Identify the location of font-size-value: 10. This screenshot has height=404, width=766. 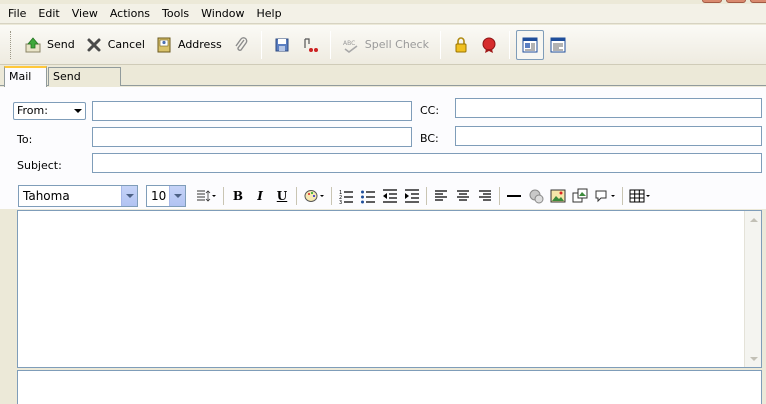
(159, 196).